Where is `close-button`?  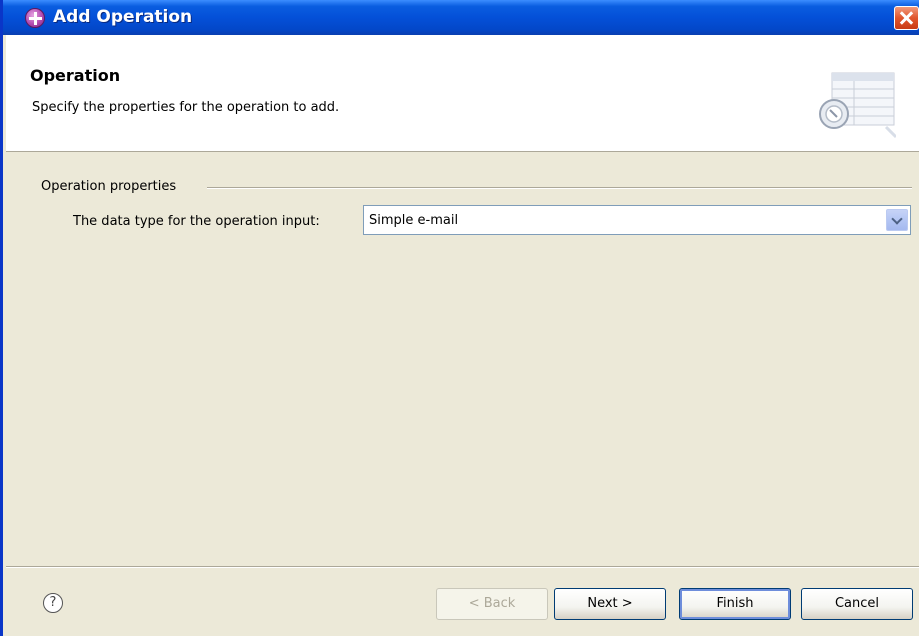 close-button is located at coordinates (906, 18).